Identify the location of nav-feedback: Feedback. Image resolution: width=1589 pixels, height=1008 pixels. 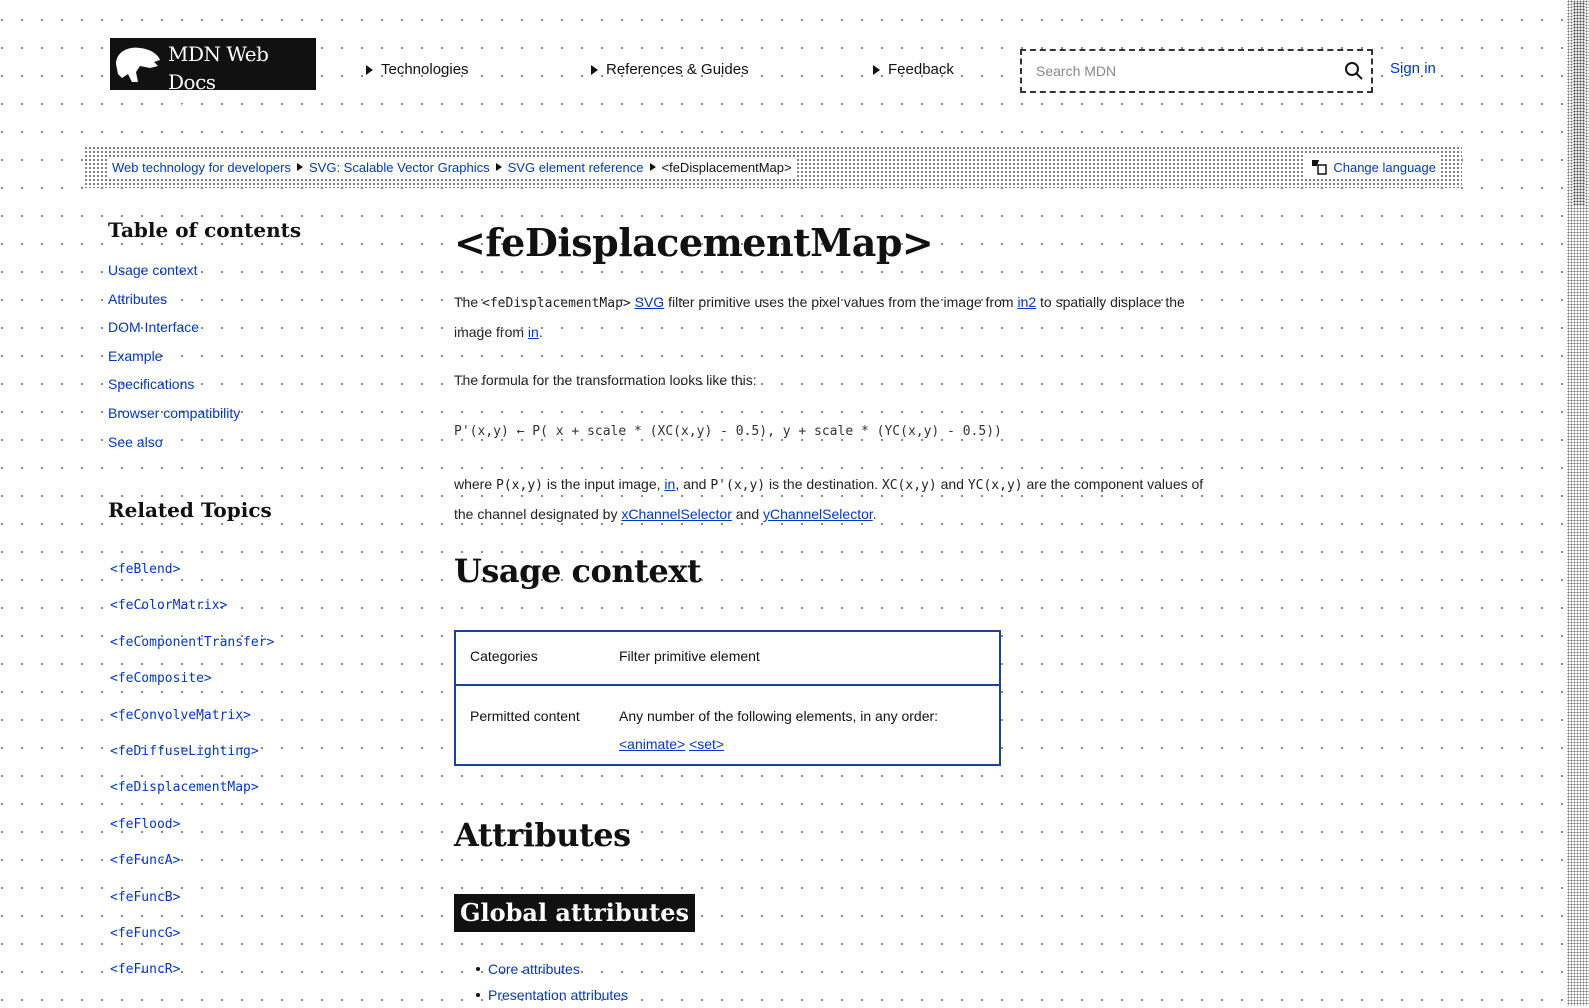
(913, 70).